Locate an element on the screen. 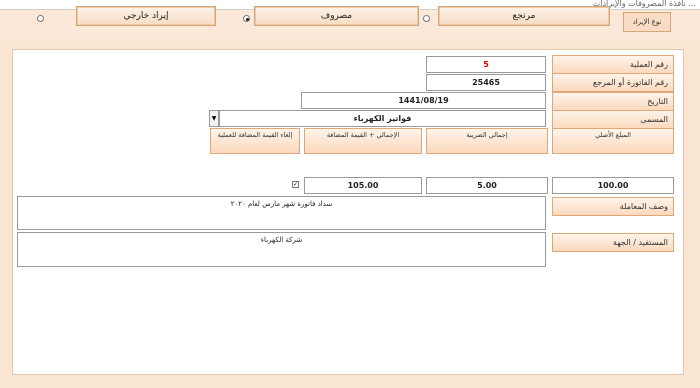 This screenshot has height=388, width=700. beneficiary-field: شركة الكهرباء is located at coordinates (281, 249).